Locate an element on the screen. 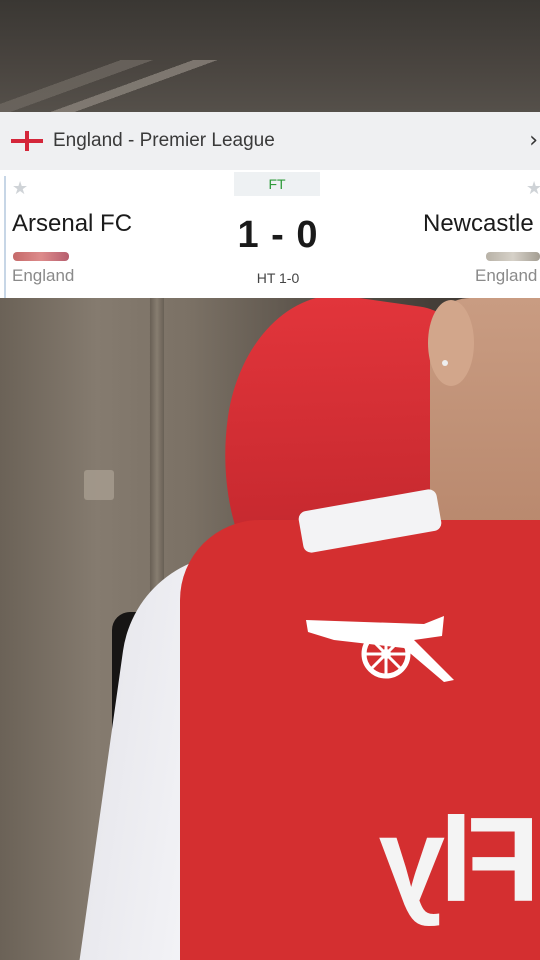 Image resolution: width=540 pixels, height=960 pixels. league-name: England - Premier League is located at coordinates (164, 140).